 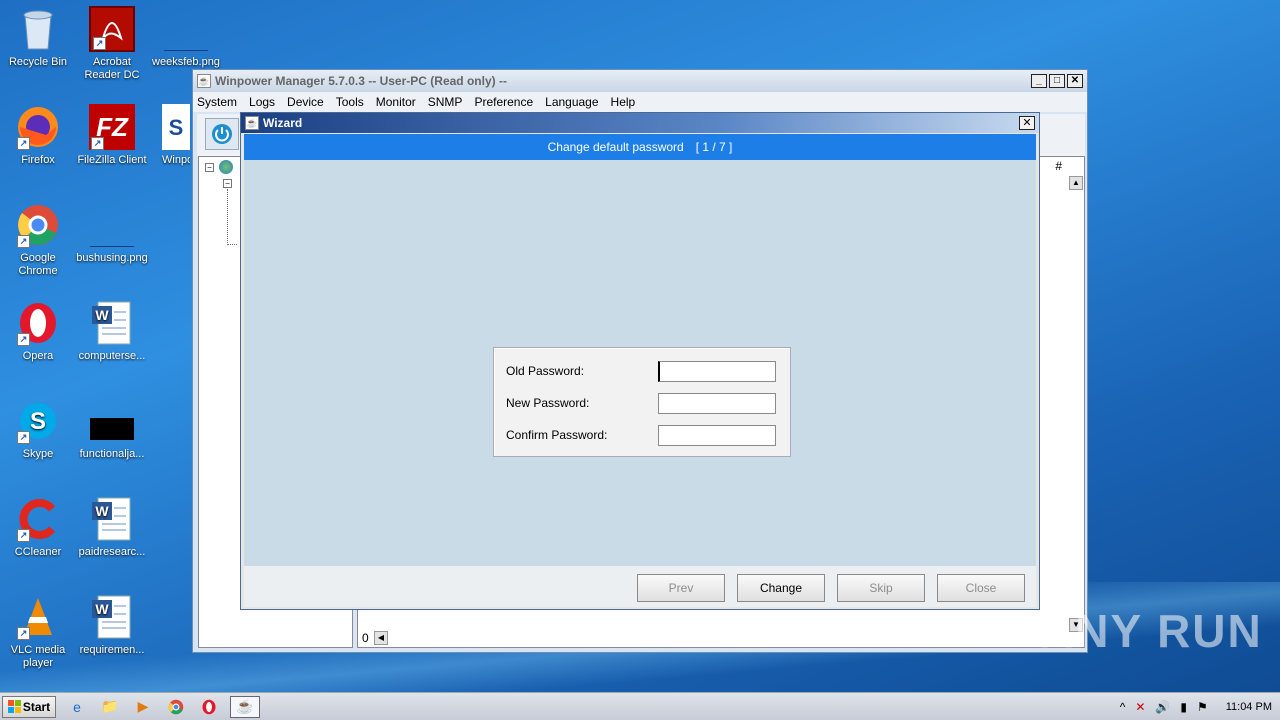 I want to click on close-button: Close, so click(x=981, y=588).